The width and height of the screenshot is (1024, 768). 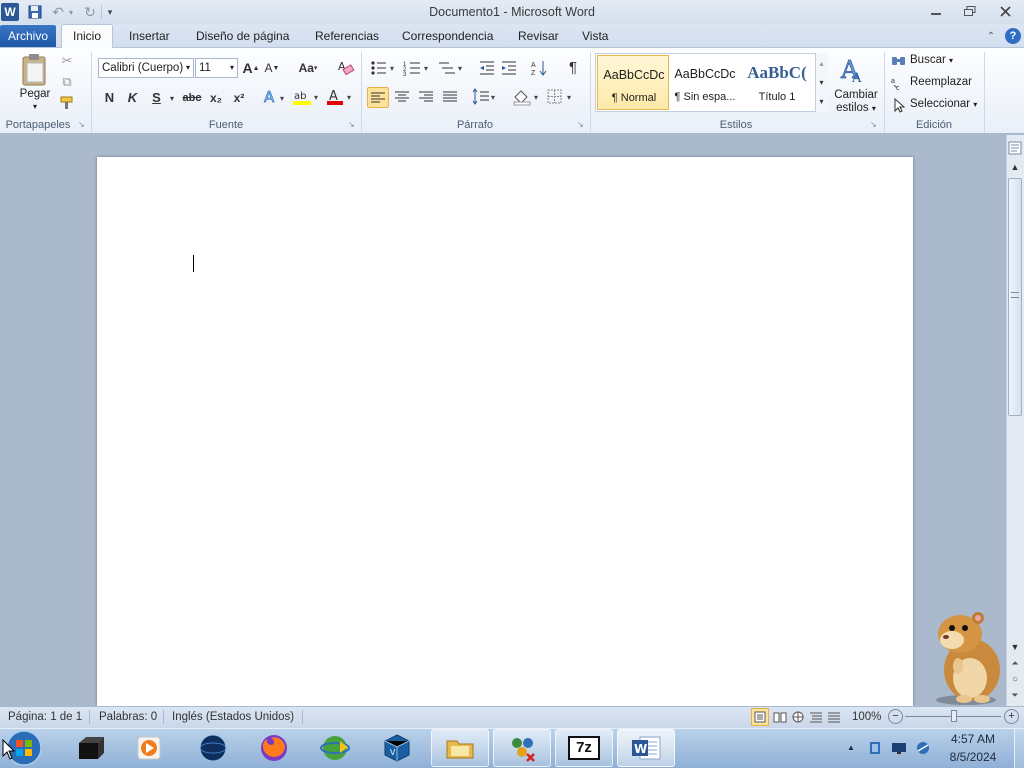 What do you see at coordinates (1015, 148) in the screenshot?
I see `ruler-toggle-icon` at bounding box center [1015, 148].